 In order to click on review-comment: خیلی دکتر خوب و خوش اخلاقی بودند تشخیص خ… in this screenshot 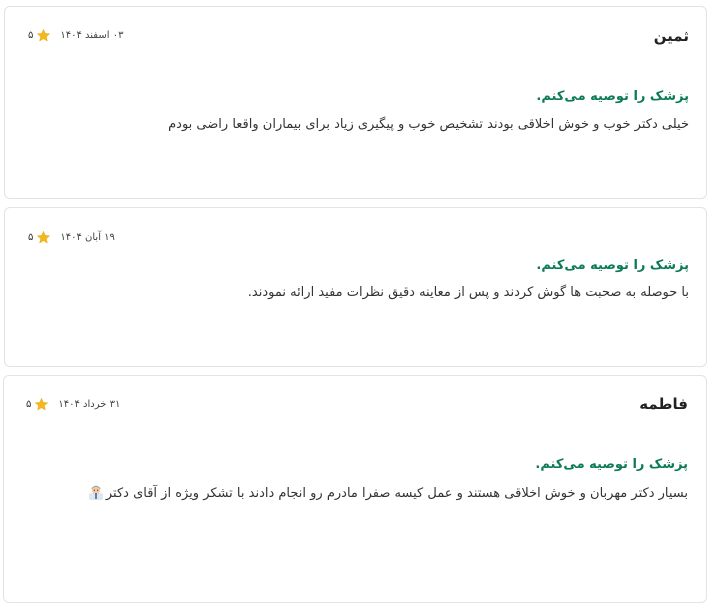, I will do `click(428, 124)`.